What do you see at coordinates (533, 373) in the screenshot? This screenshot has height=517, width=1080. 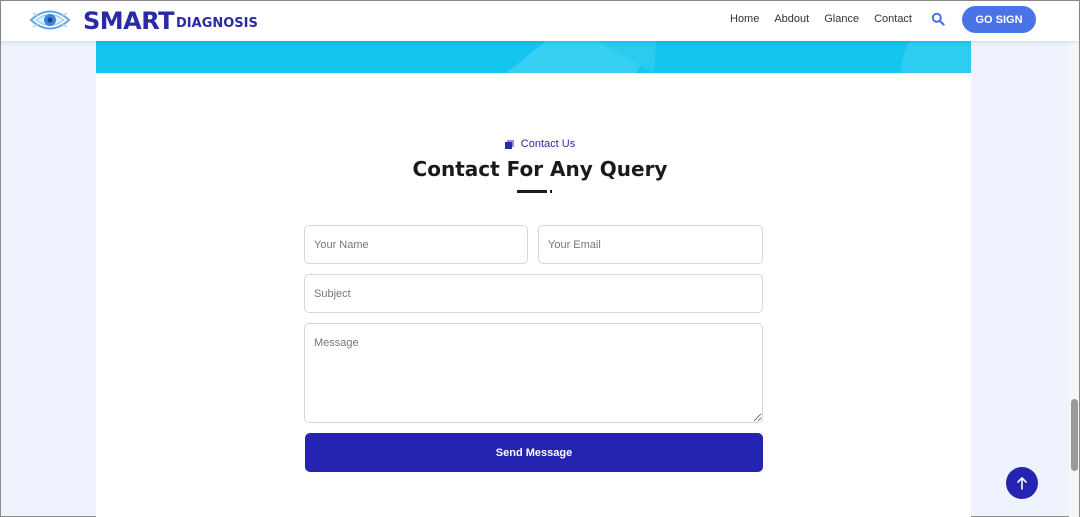 I see `message-field` at bounding box center [533, 373].